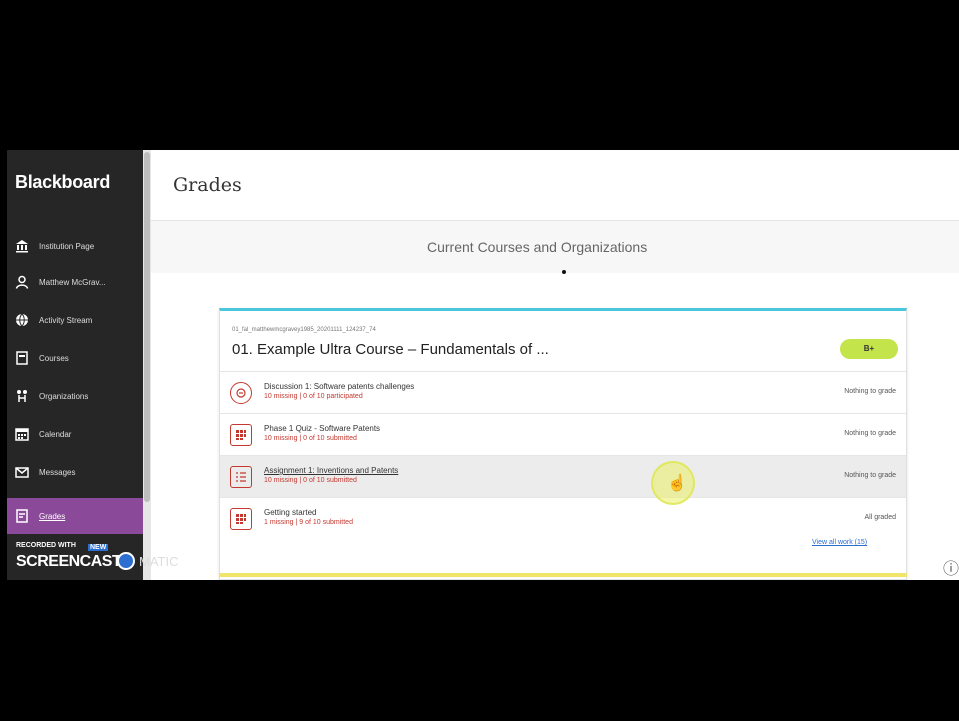 This screenshot has height=721, width=959. I want to click on watermark-new-badge: NEW, so click(98, 547).